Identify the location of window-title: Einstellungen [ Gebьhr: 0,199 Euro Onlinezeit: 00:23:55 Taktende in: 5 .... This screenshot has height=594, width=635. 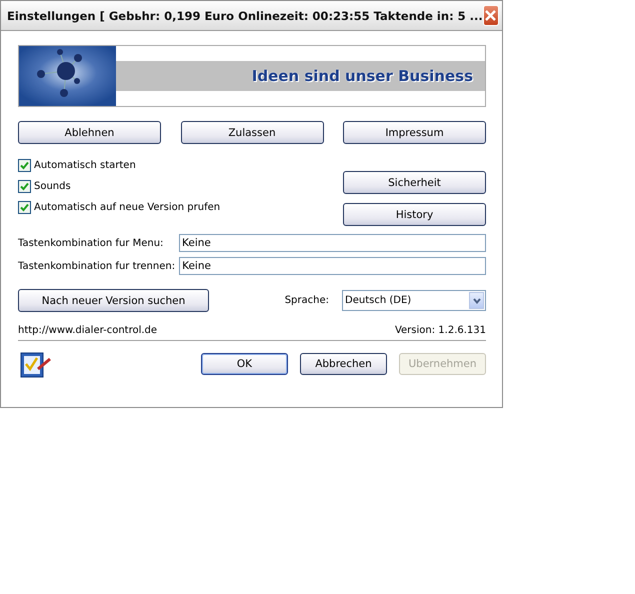
(245, 15).